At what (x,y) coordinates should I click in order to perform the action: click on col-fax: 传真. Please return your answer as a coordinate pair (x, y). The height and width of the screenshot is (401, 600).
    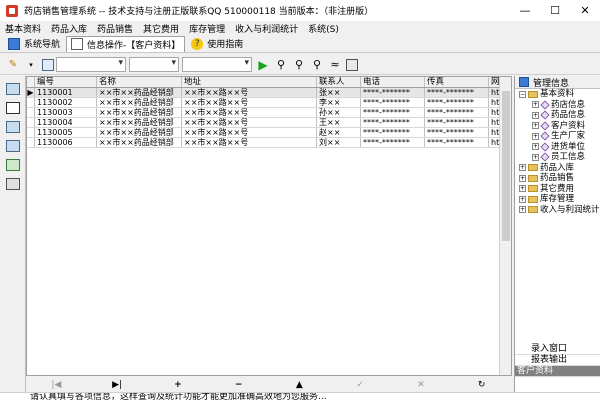
    Looking at the image, I should click on (457, 82).